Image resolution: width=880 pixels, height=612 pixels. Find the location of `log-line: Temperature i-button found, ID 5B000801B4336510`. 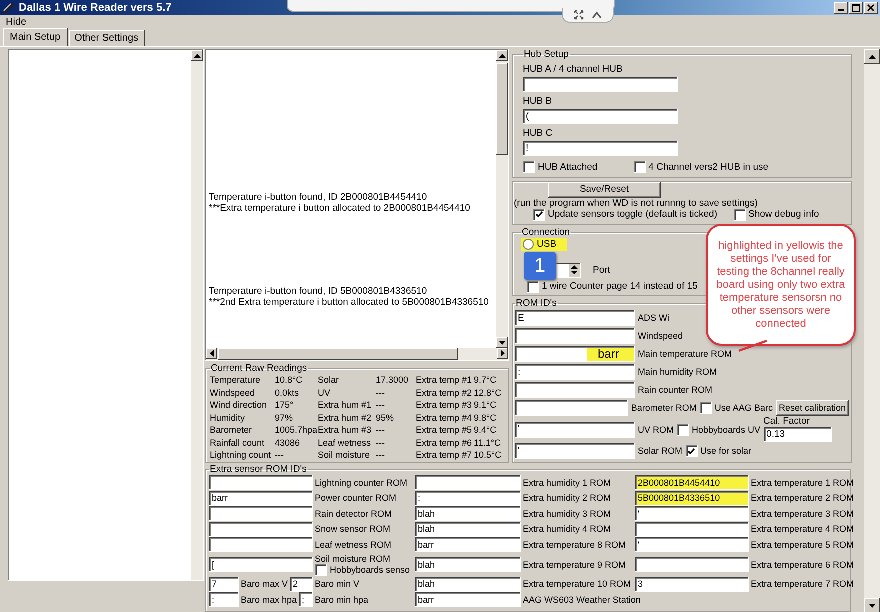

log-line: Temperature i-button found, ID 5B000801B4336510 is located at coordinates (318, 291).